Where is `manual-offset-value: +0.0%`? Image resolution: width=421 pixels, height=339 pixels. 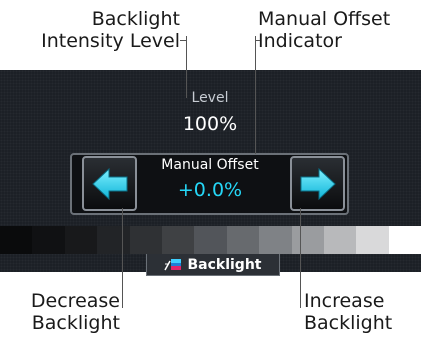 manual-offset-value: +0.0% is located at coordinates (210, 190).